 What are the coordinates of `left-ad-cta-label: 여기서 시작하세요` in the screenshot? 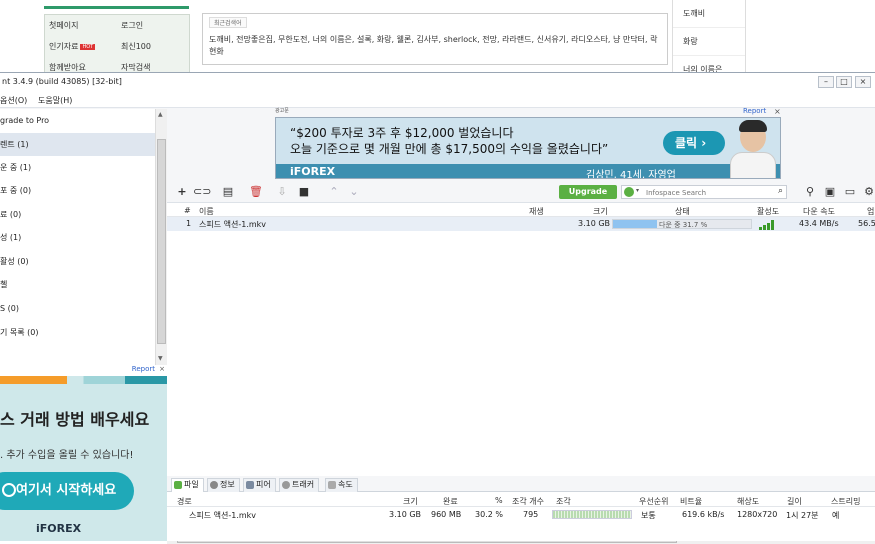 It's located at (66, 490).